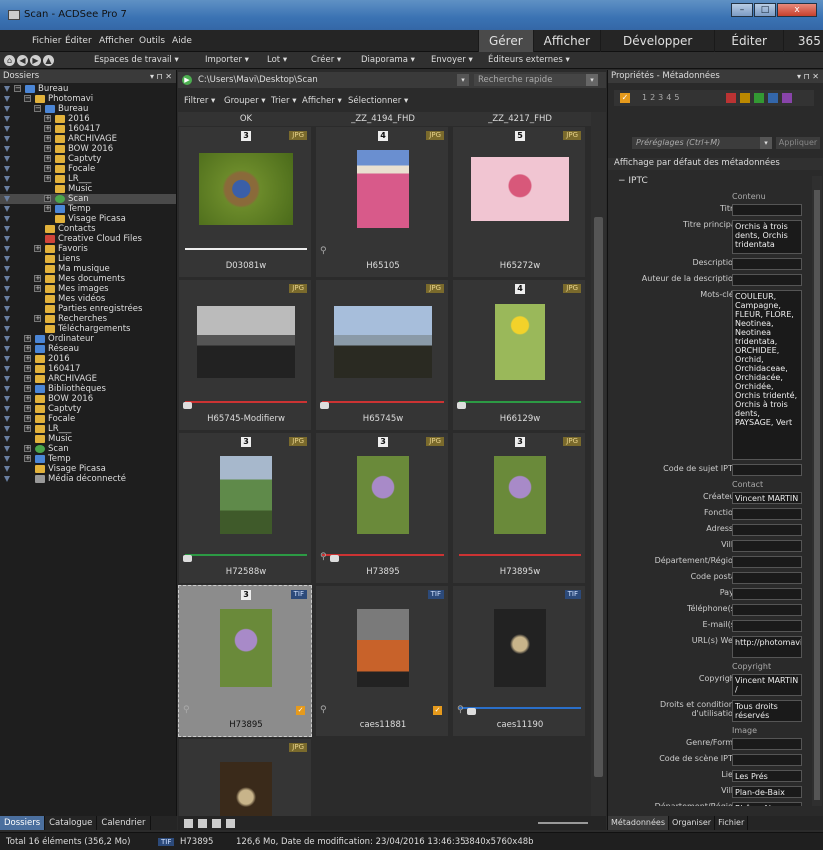 Image resolution: width=823 pixels, height=850 pixels. What do you see at coordinates (767, 804) in the screenshot?
I see `metadata-value: Rhône-Alpes` at bounding box center [767, 804].